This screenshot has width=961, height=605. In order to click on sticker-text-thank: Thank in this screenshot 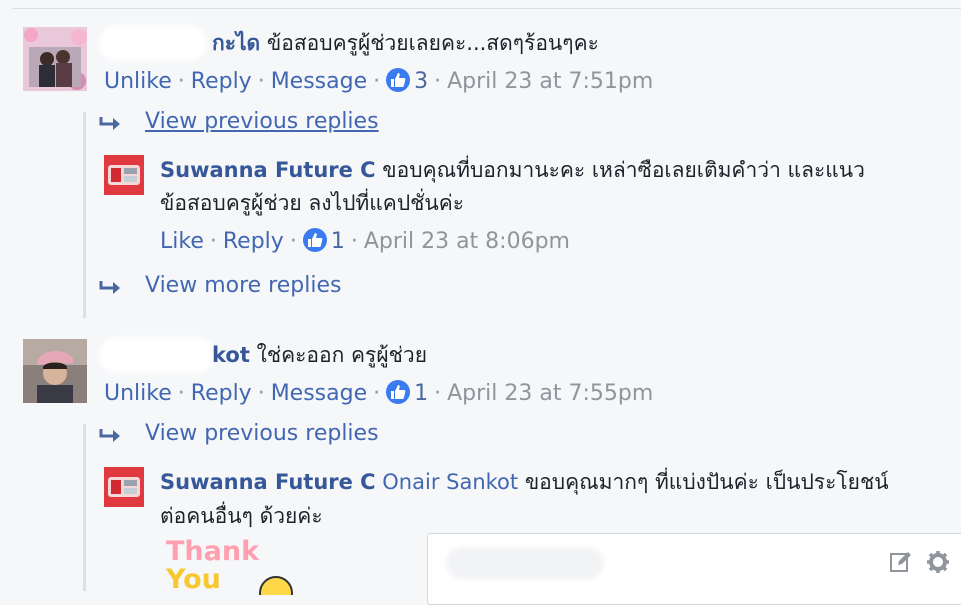, I will do `click(213, 551)`.